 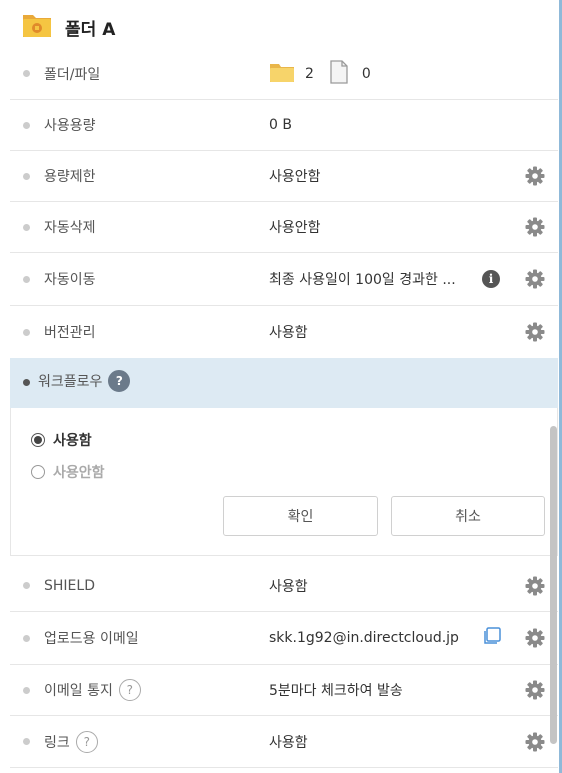 What do you see at coordinates (309, 73) in the screenshot?
I see `folder-count: 2` at bounding box center [309, 73].